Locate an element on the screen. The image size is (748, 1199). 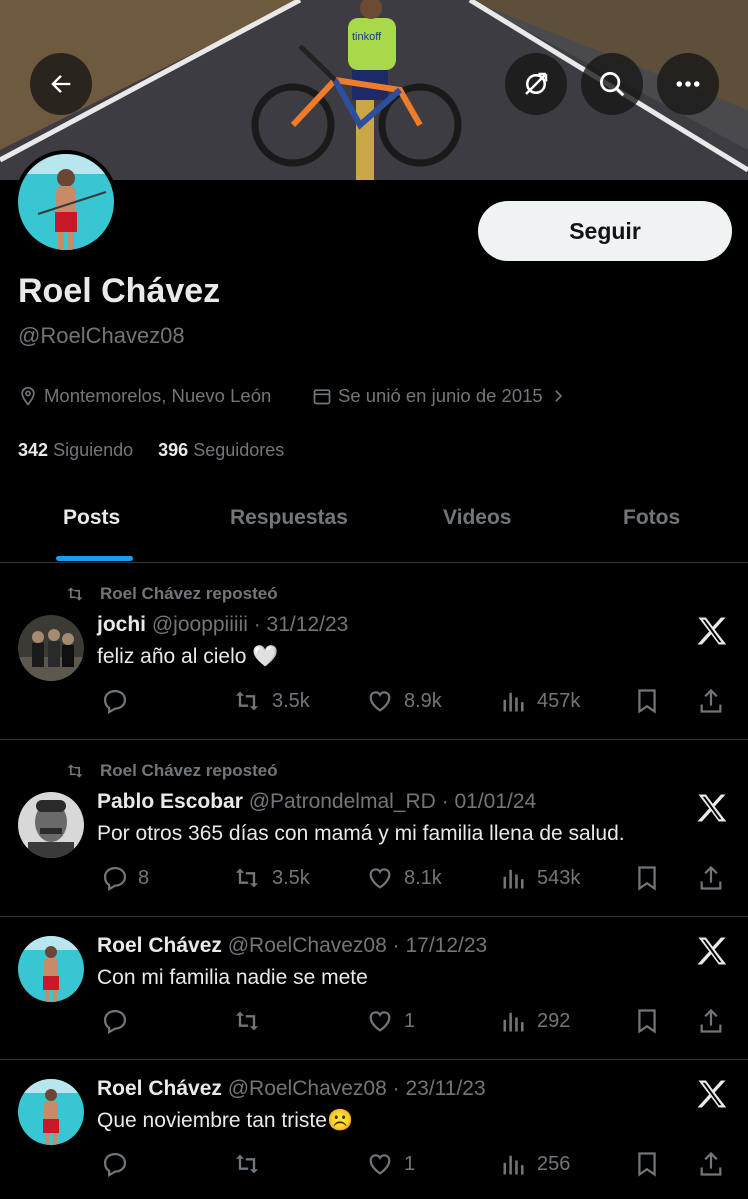
jersey-text: tinkoff is located at coordinates (367, 37).